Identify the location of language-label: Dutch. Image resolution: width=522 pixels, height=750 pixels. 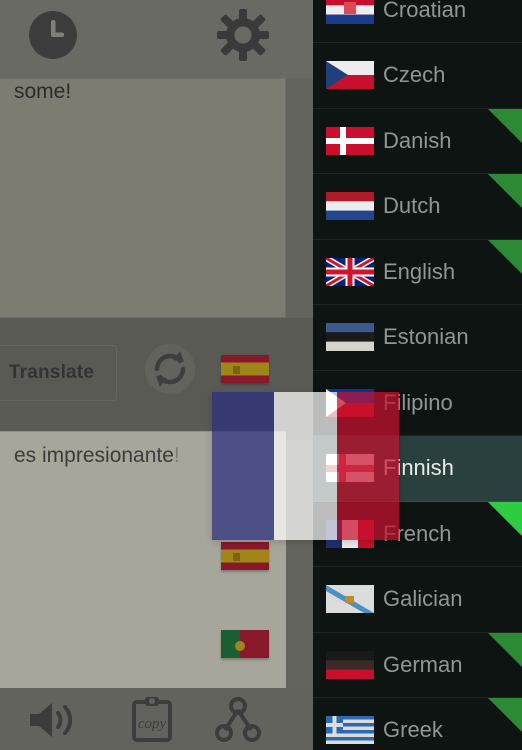
(412, 206).